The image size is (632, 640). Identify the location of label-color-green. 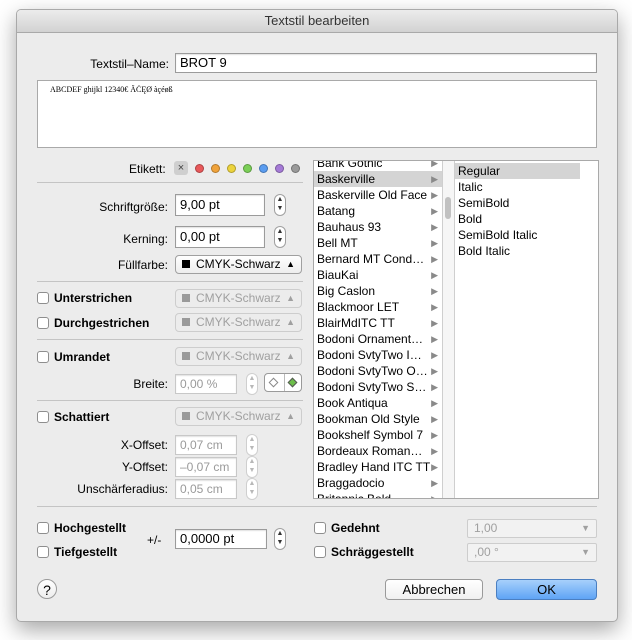
(247, 168).